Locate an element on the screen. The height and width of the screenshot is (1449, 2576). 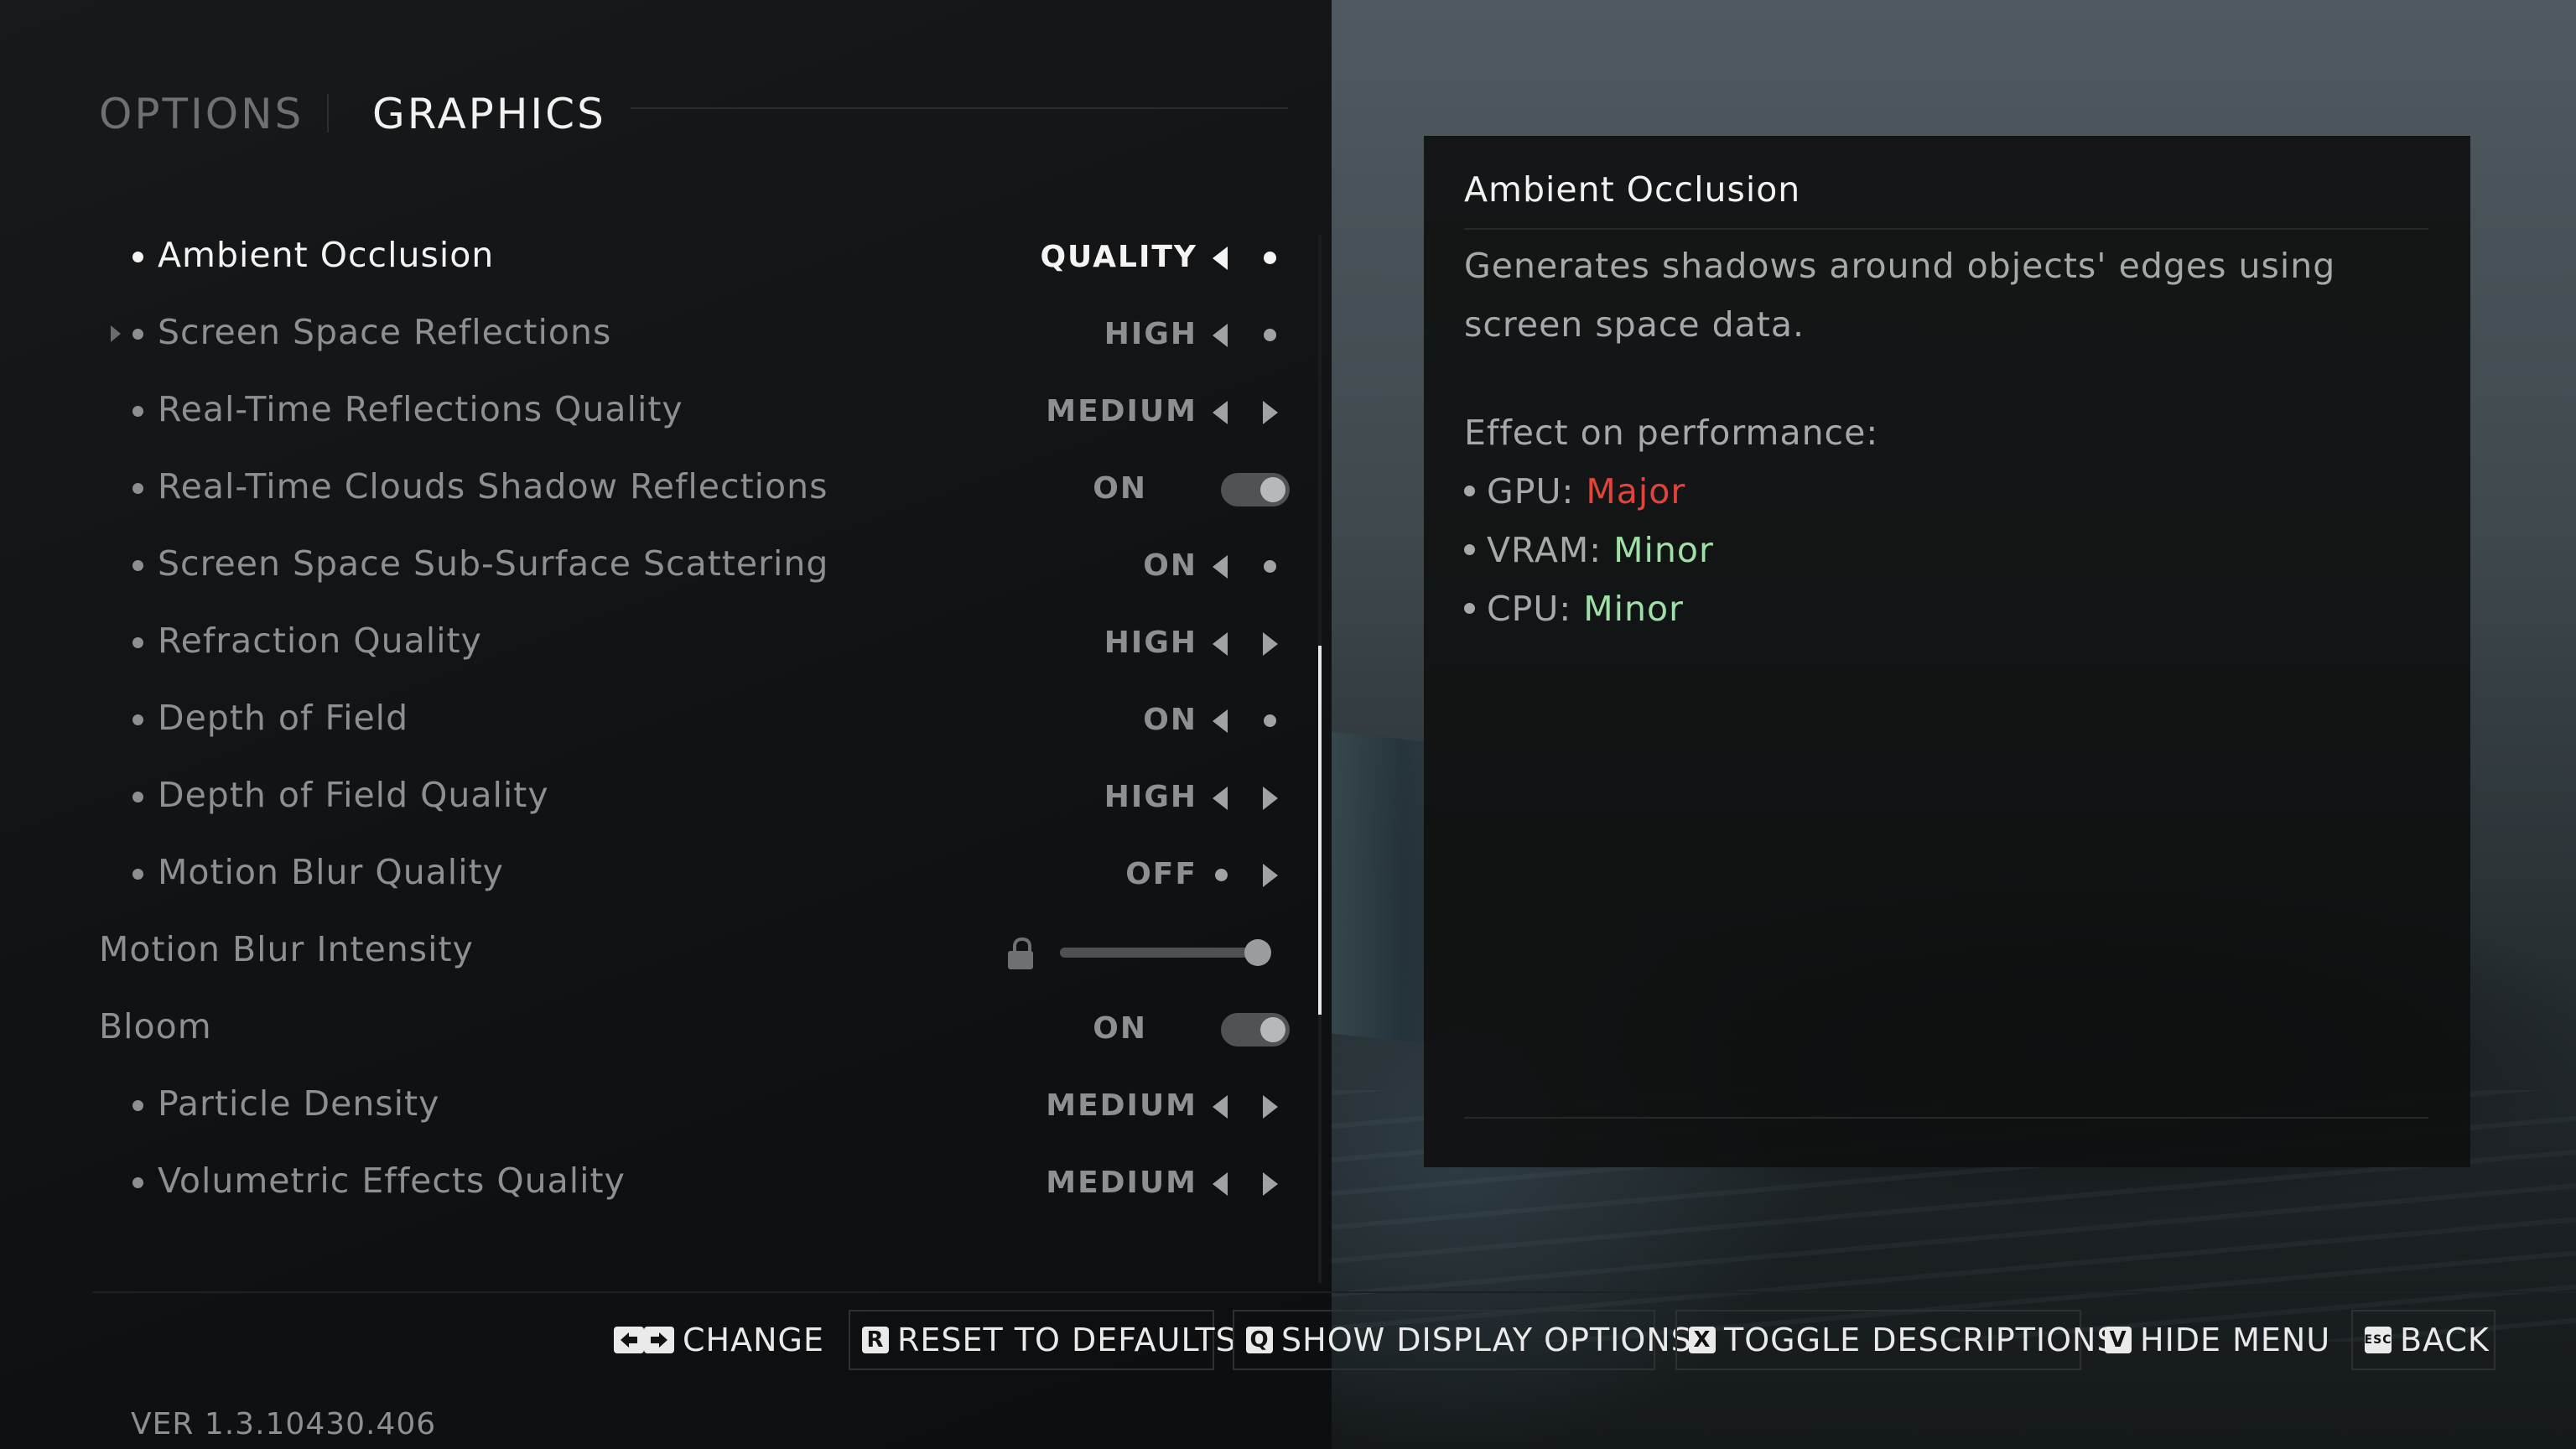
setting-value: QUALITY is located at coordinates (1118, 257).